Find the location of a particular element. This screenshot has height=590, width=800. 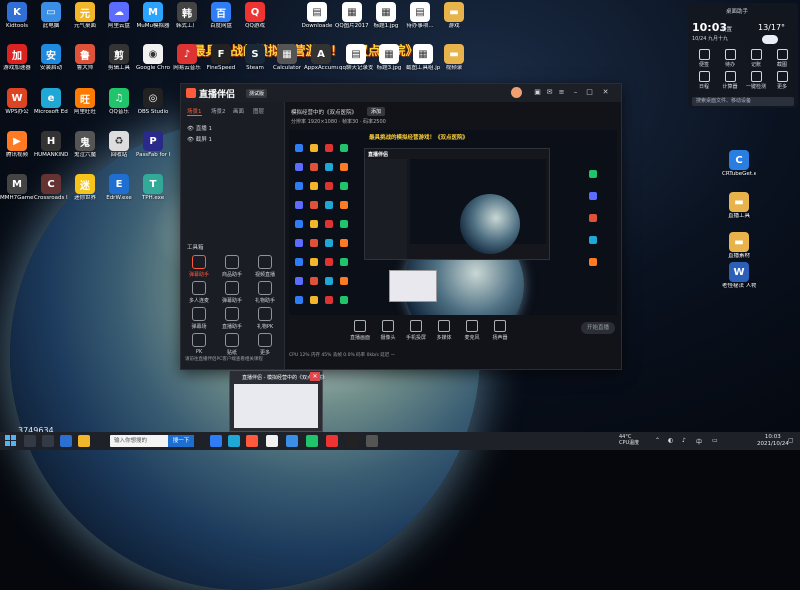

desktop-icon: E EdrW.exe is located at coordinates (119, 188).